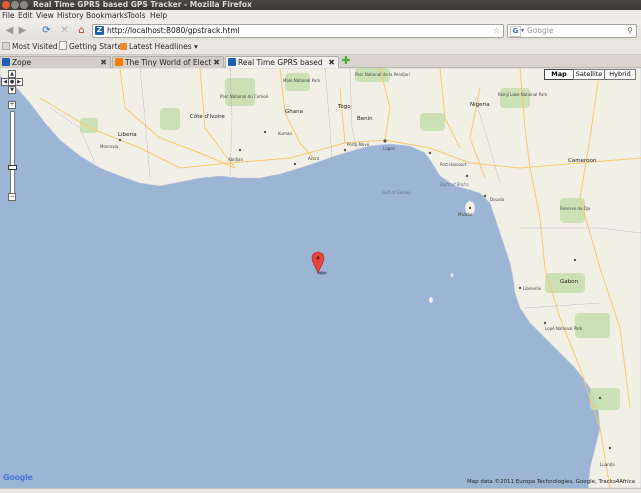 This screenshot has height=493, width=641. What do you see at coordinates (582, 161) in the screenshot?
I see `map-label-cameroon: Cameroon` at bounding box center [582, 161].